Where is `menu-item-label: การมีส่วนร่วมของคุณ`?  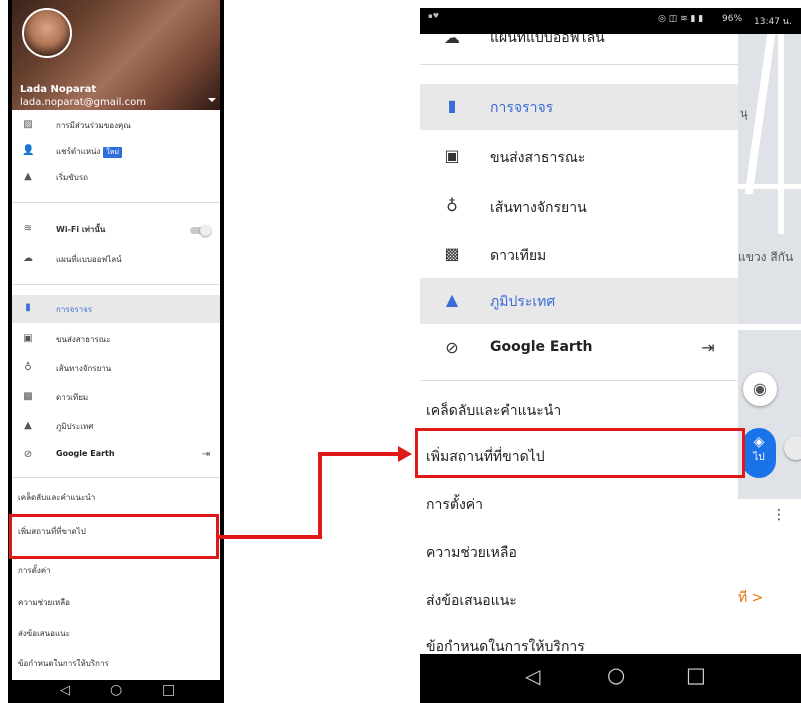
menu-item-label: การมีส่วนร่วมของคุณ is located at coordinates (93, 125).